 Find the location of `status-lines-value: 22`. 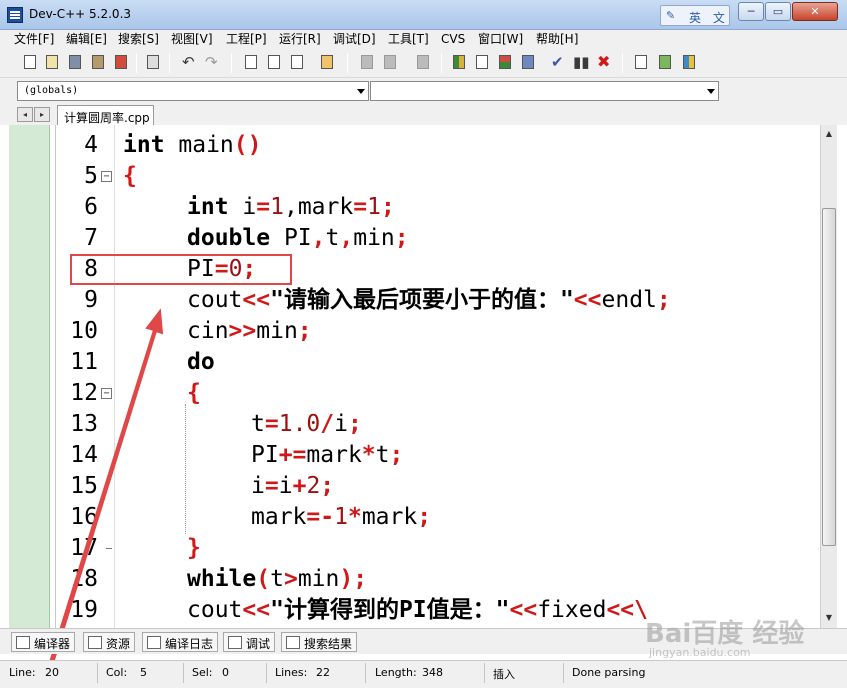

status-lines-value: 22 is located at coordinates (323, 672).